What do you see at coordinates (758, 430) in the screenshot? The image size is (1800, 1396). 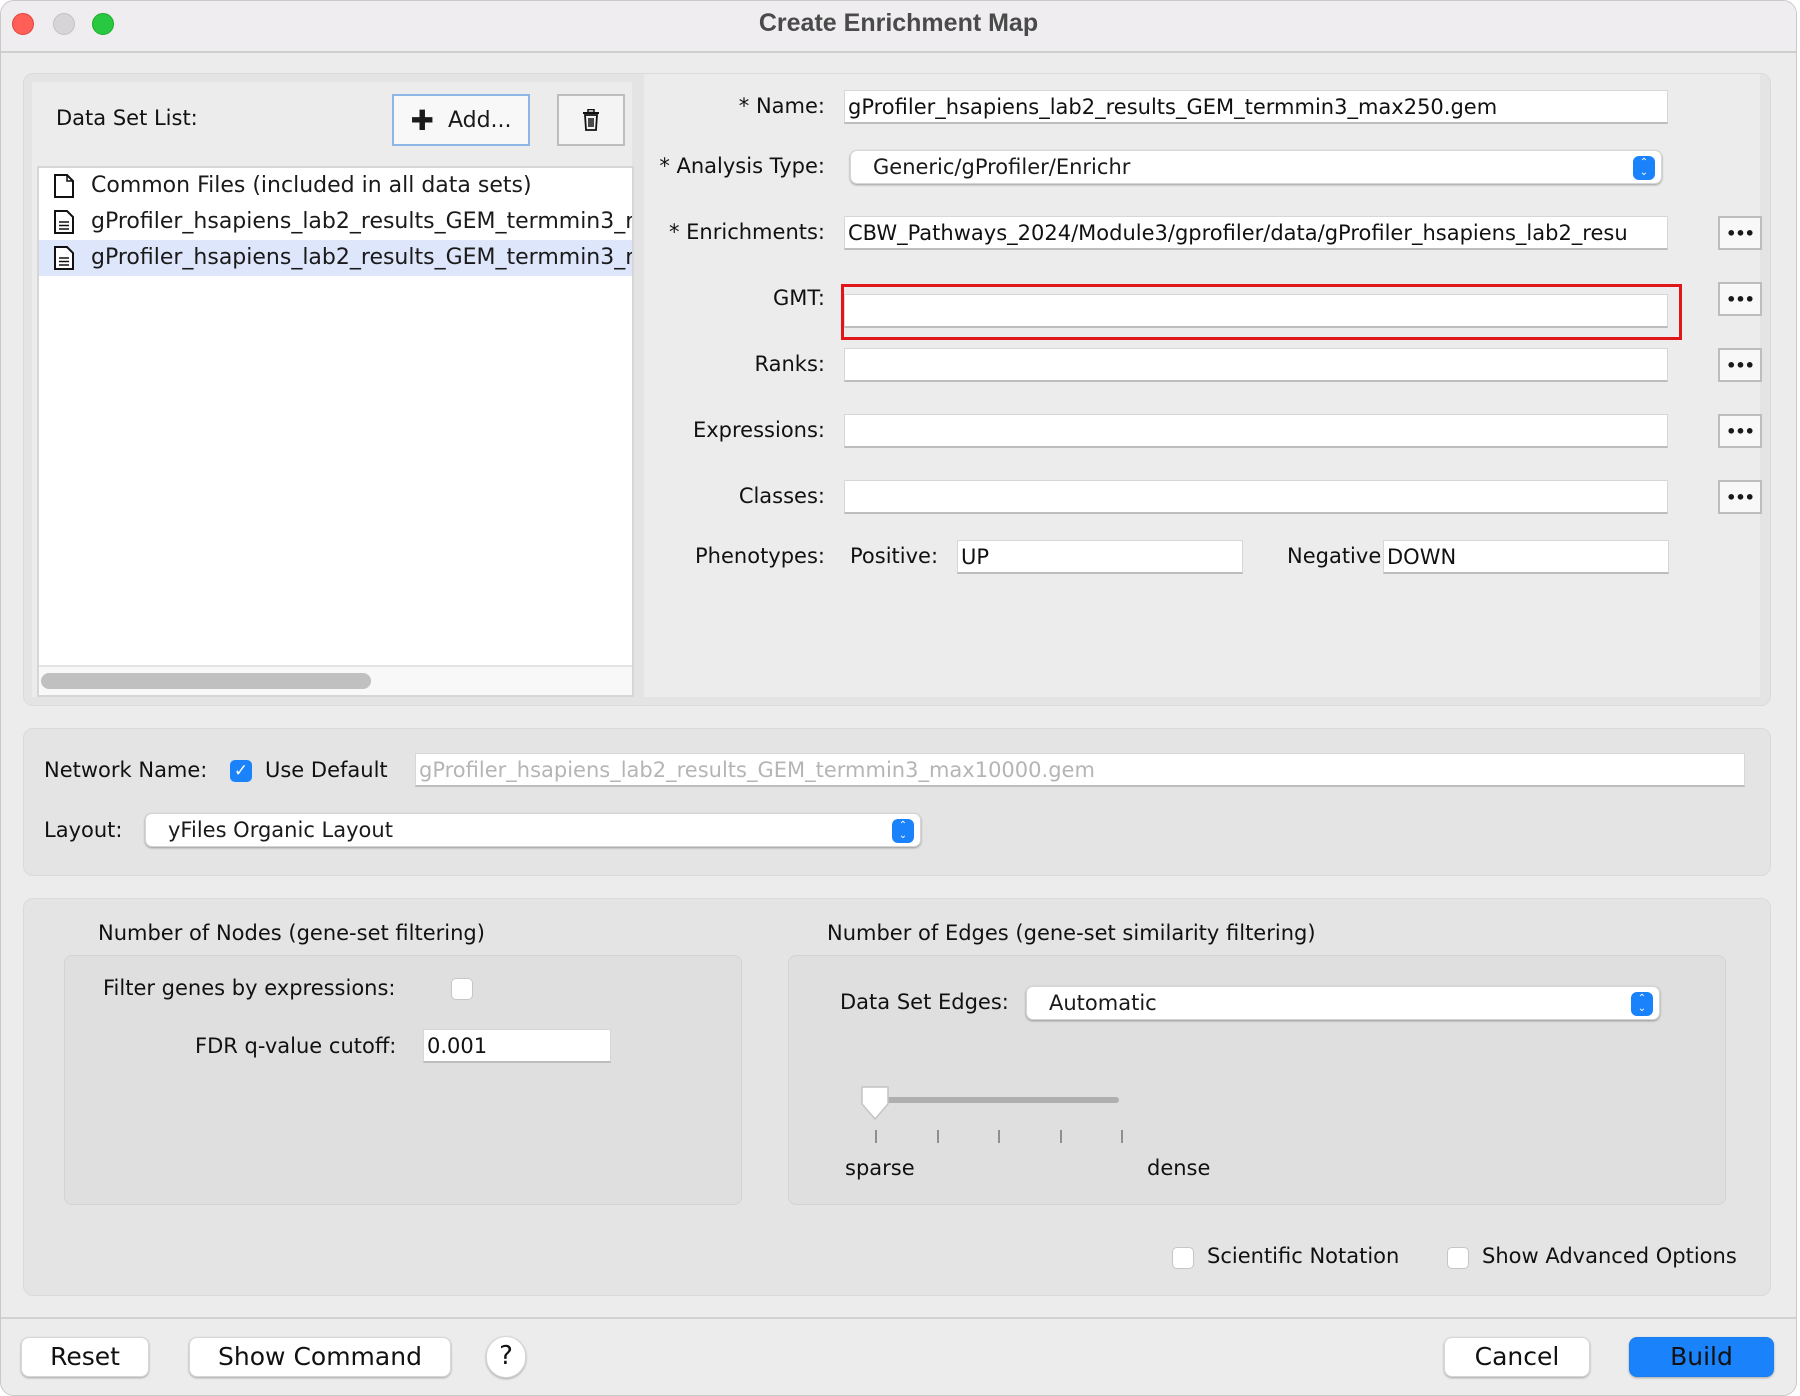 I see `expressions-label: Expressions:` at bounding box center [758, 430].